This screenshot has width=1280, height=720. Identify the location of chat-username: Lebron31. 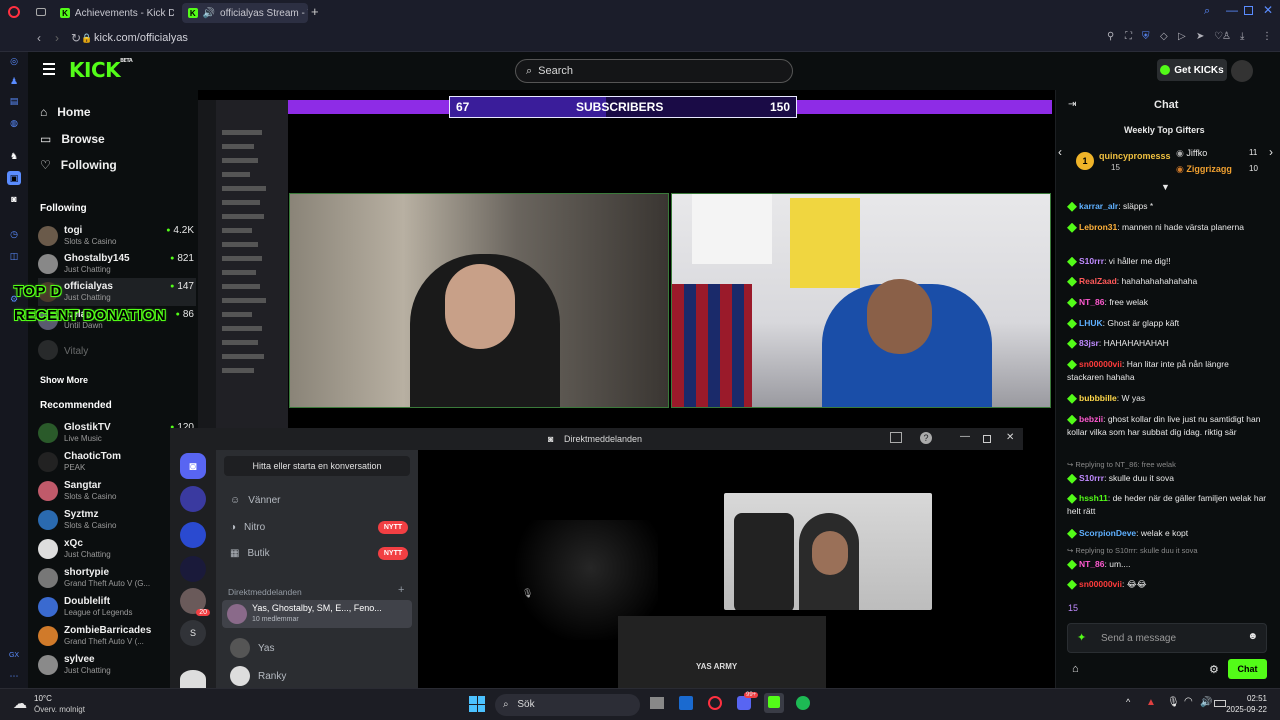
(1098, 227).